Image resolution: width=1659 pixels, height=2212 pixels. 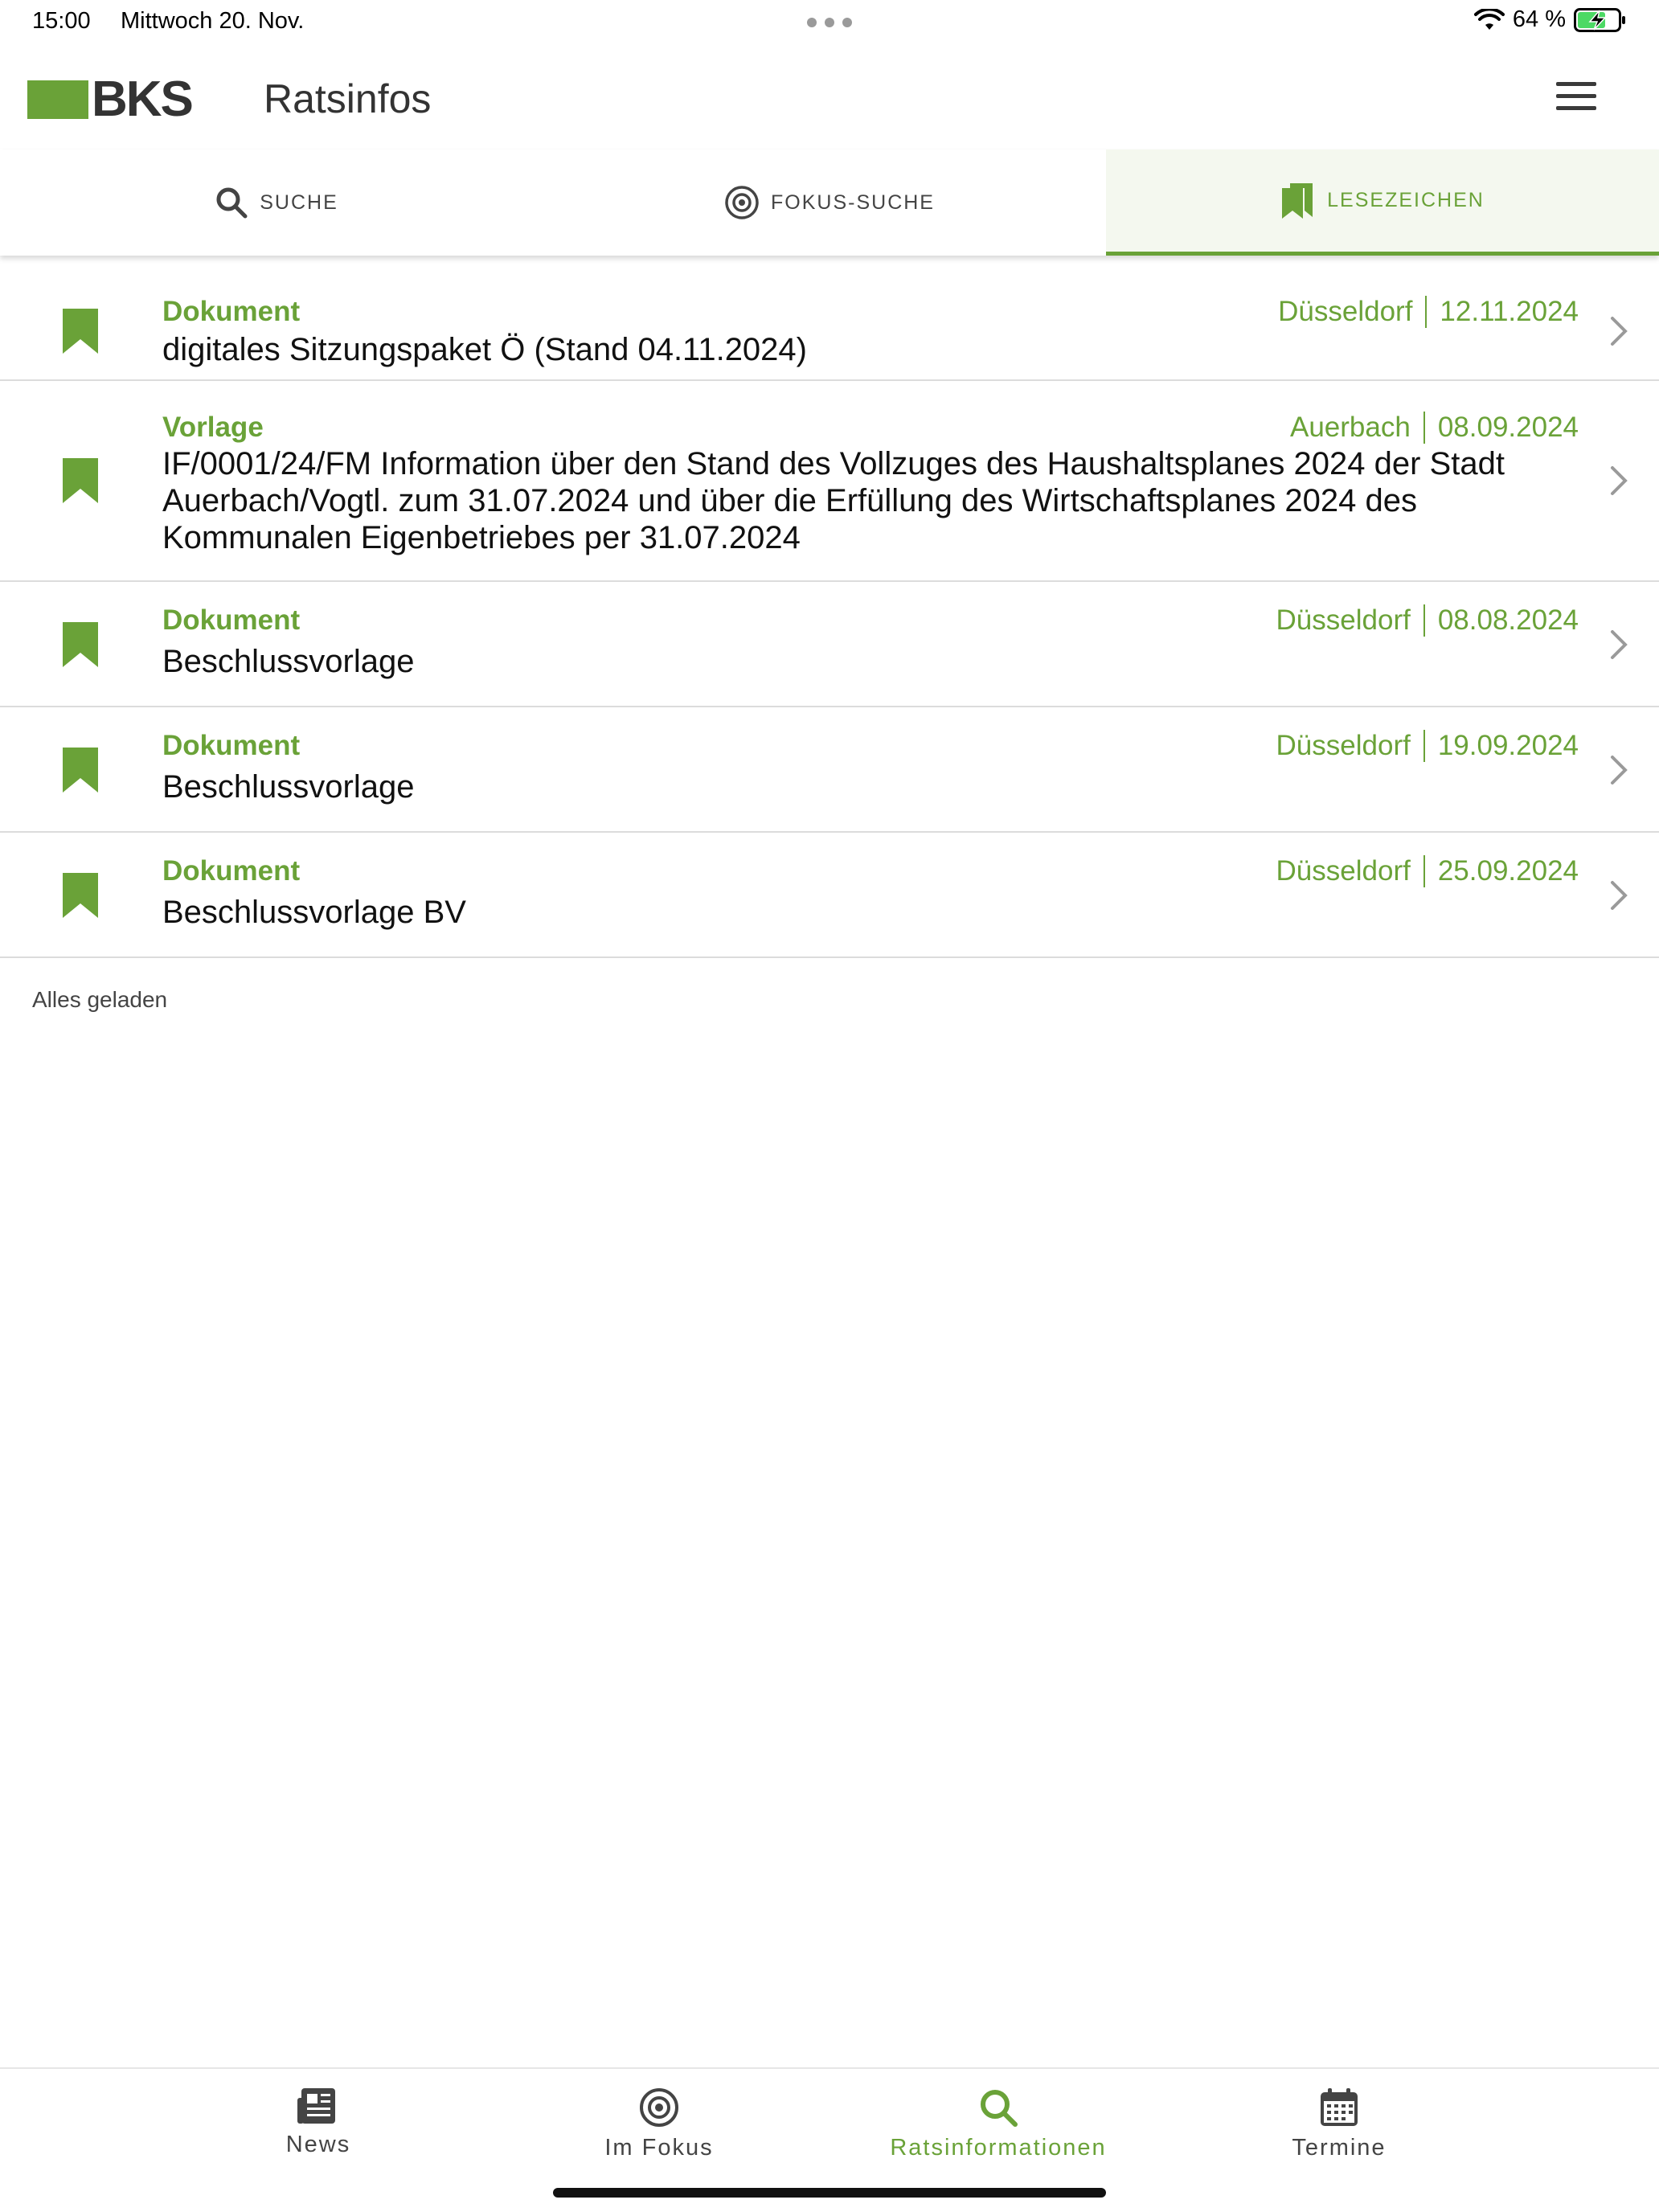 What do you see at coordinates (1508, 620) in the screenshot?
I see `item-date: 08.08.2024` at bounding box center [1508, 620].